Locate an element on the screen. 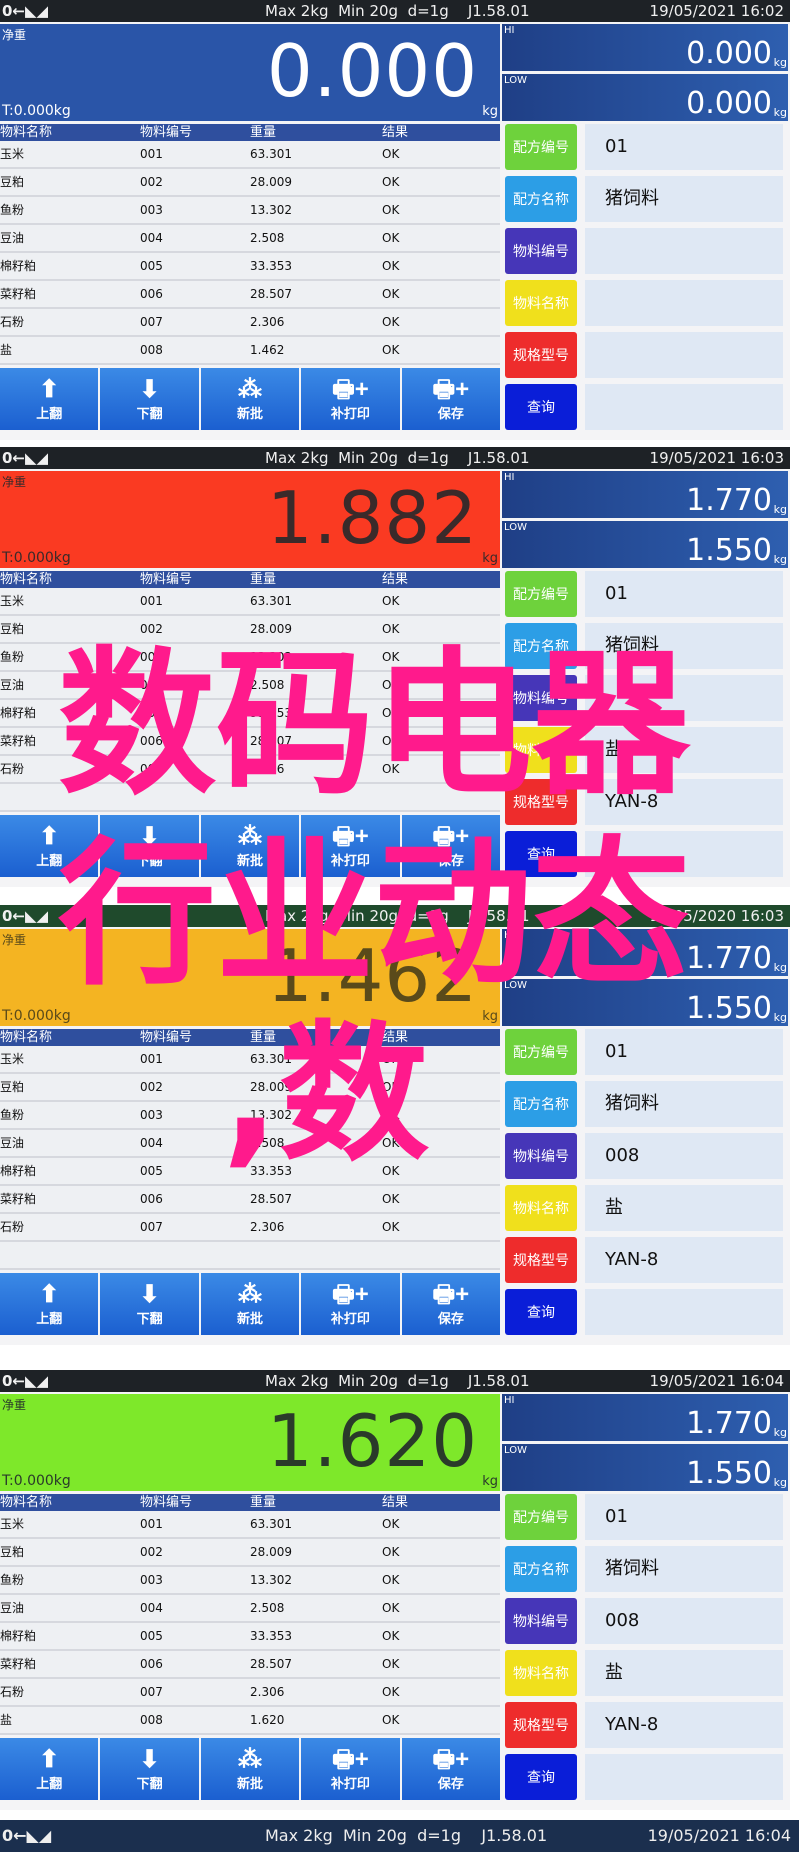 This screenshot has width=799, height=1852. hi-value: 0.000 is located at coordinates (729, 53).